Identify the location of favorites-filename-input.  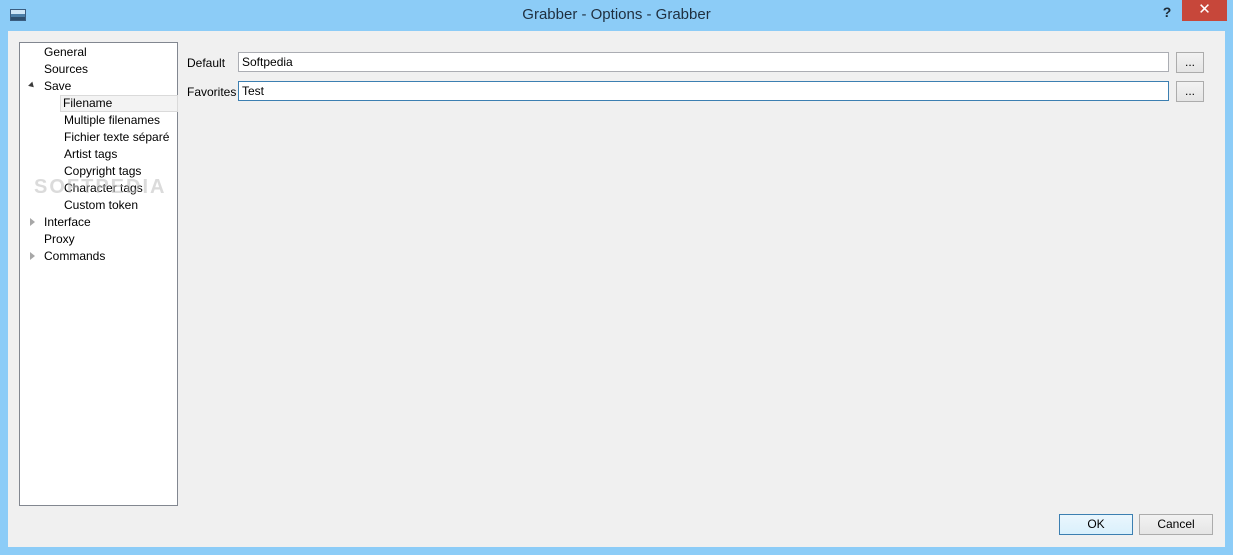
(703, 91).